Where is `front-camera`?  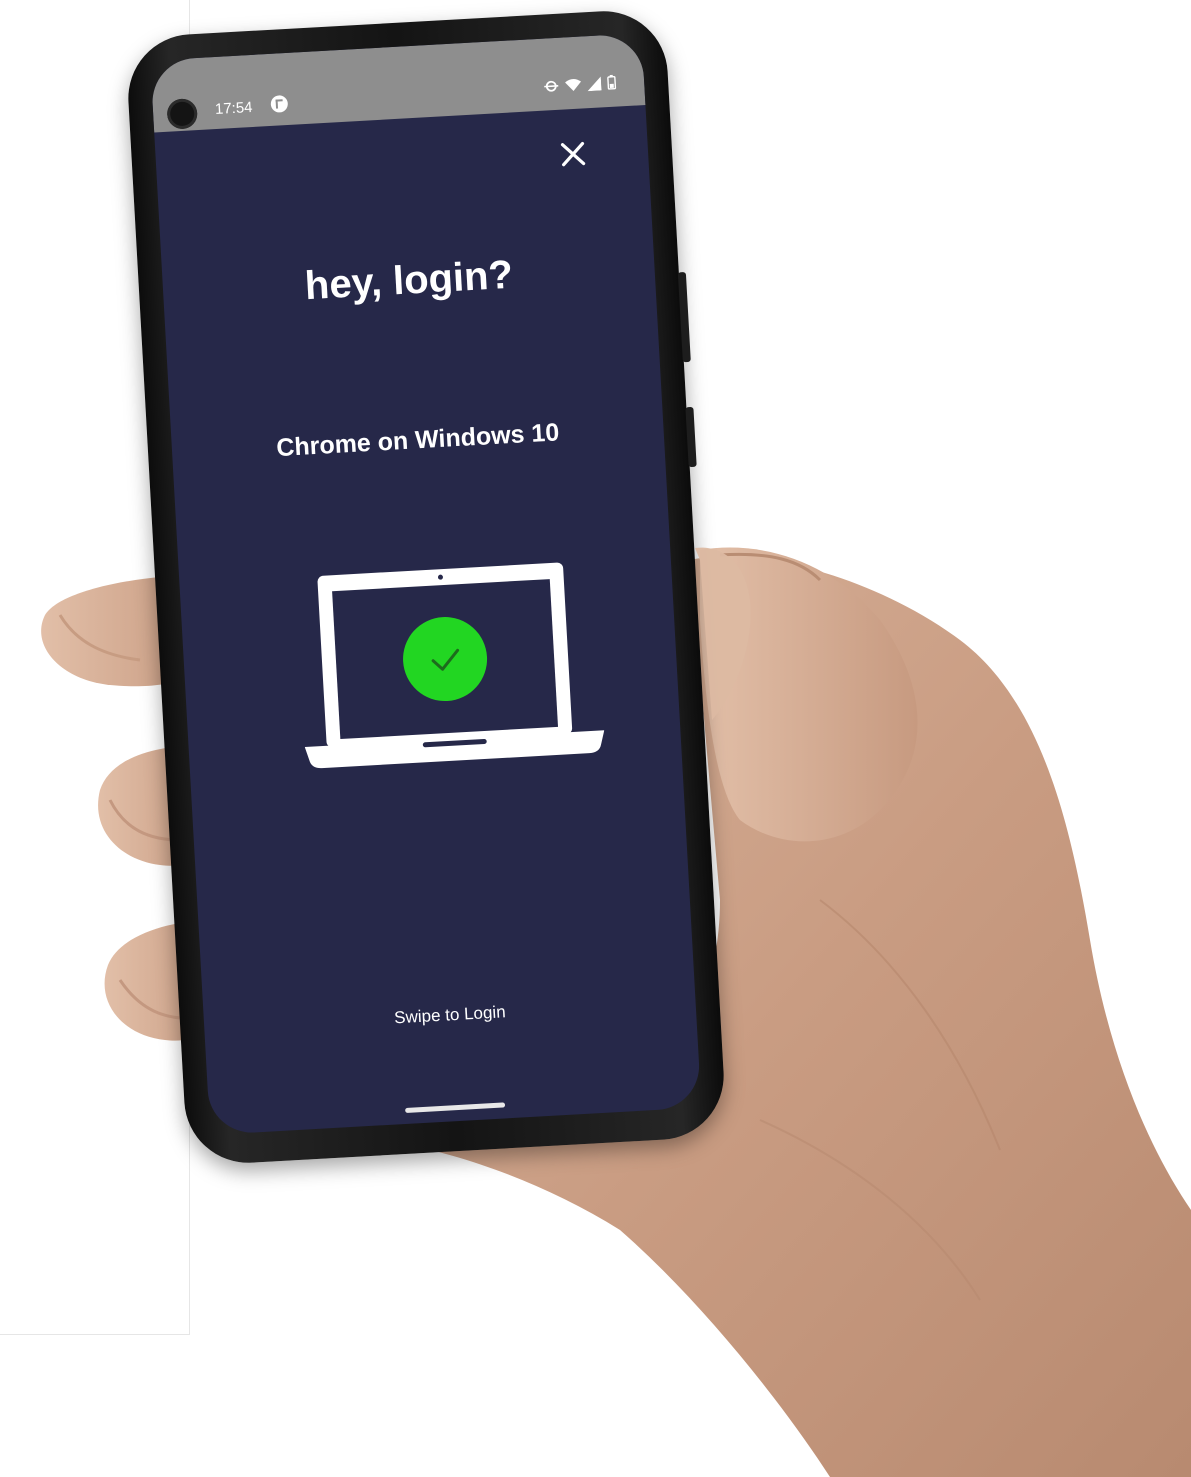
front-camera is located at coordinates (182, 114).